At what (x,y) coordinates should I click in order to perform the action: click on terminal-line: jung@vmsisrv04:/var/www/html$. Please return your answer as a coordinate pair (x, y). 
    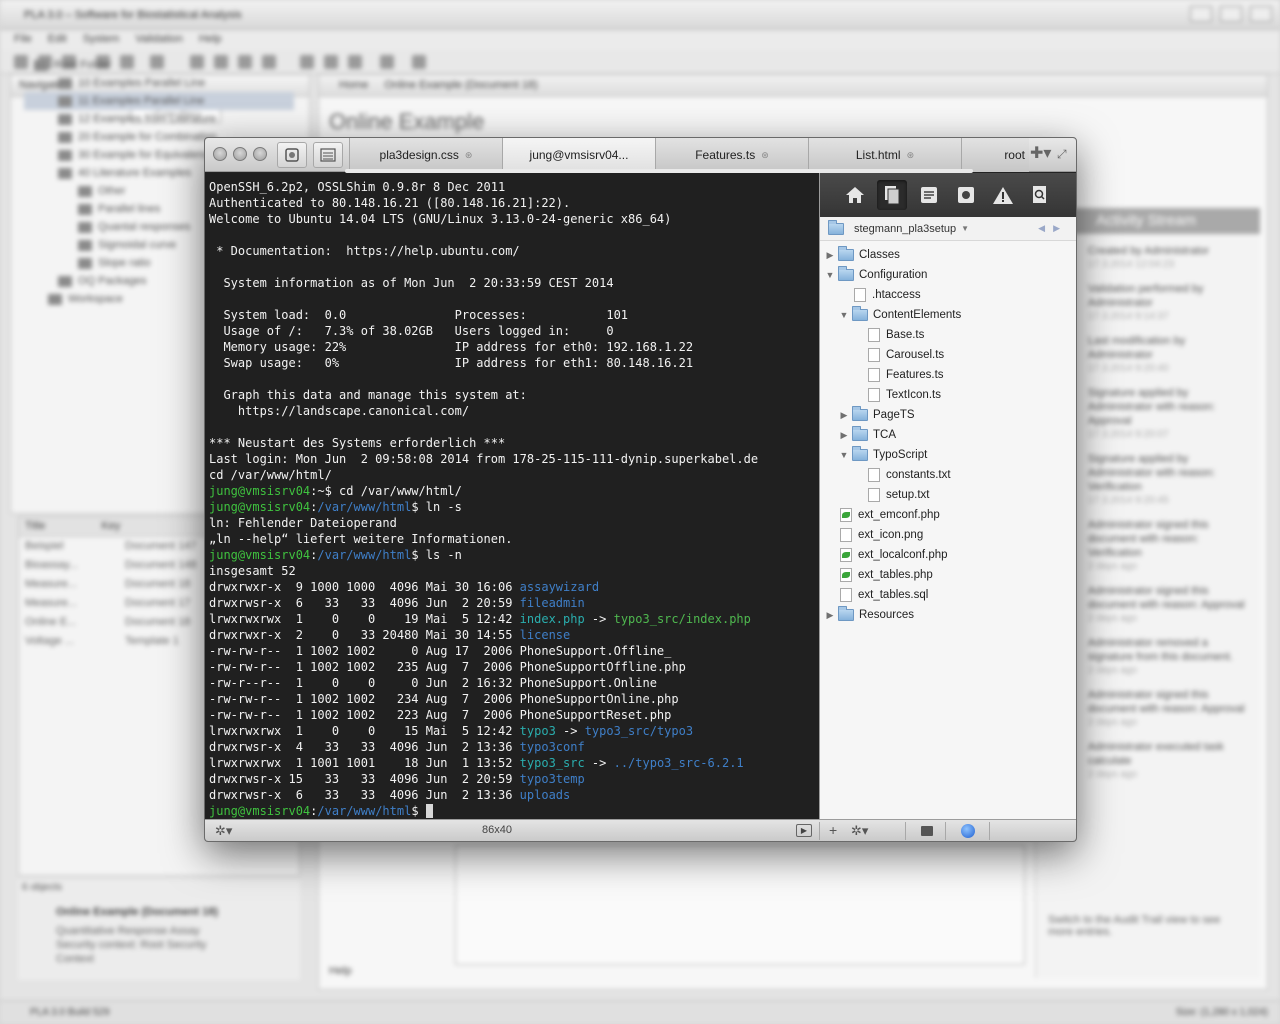
    Looking at the image, I should click on (514, 811).